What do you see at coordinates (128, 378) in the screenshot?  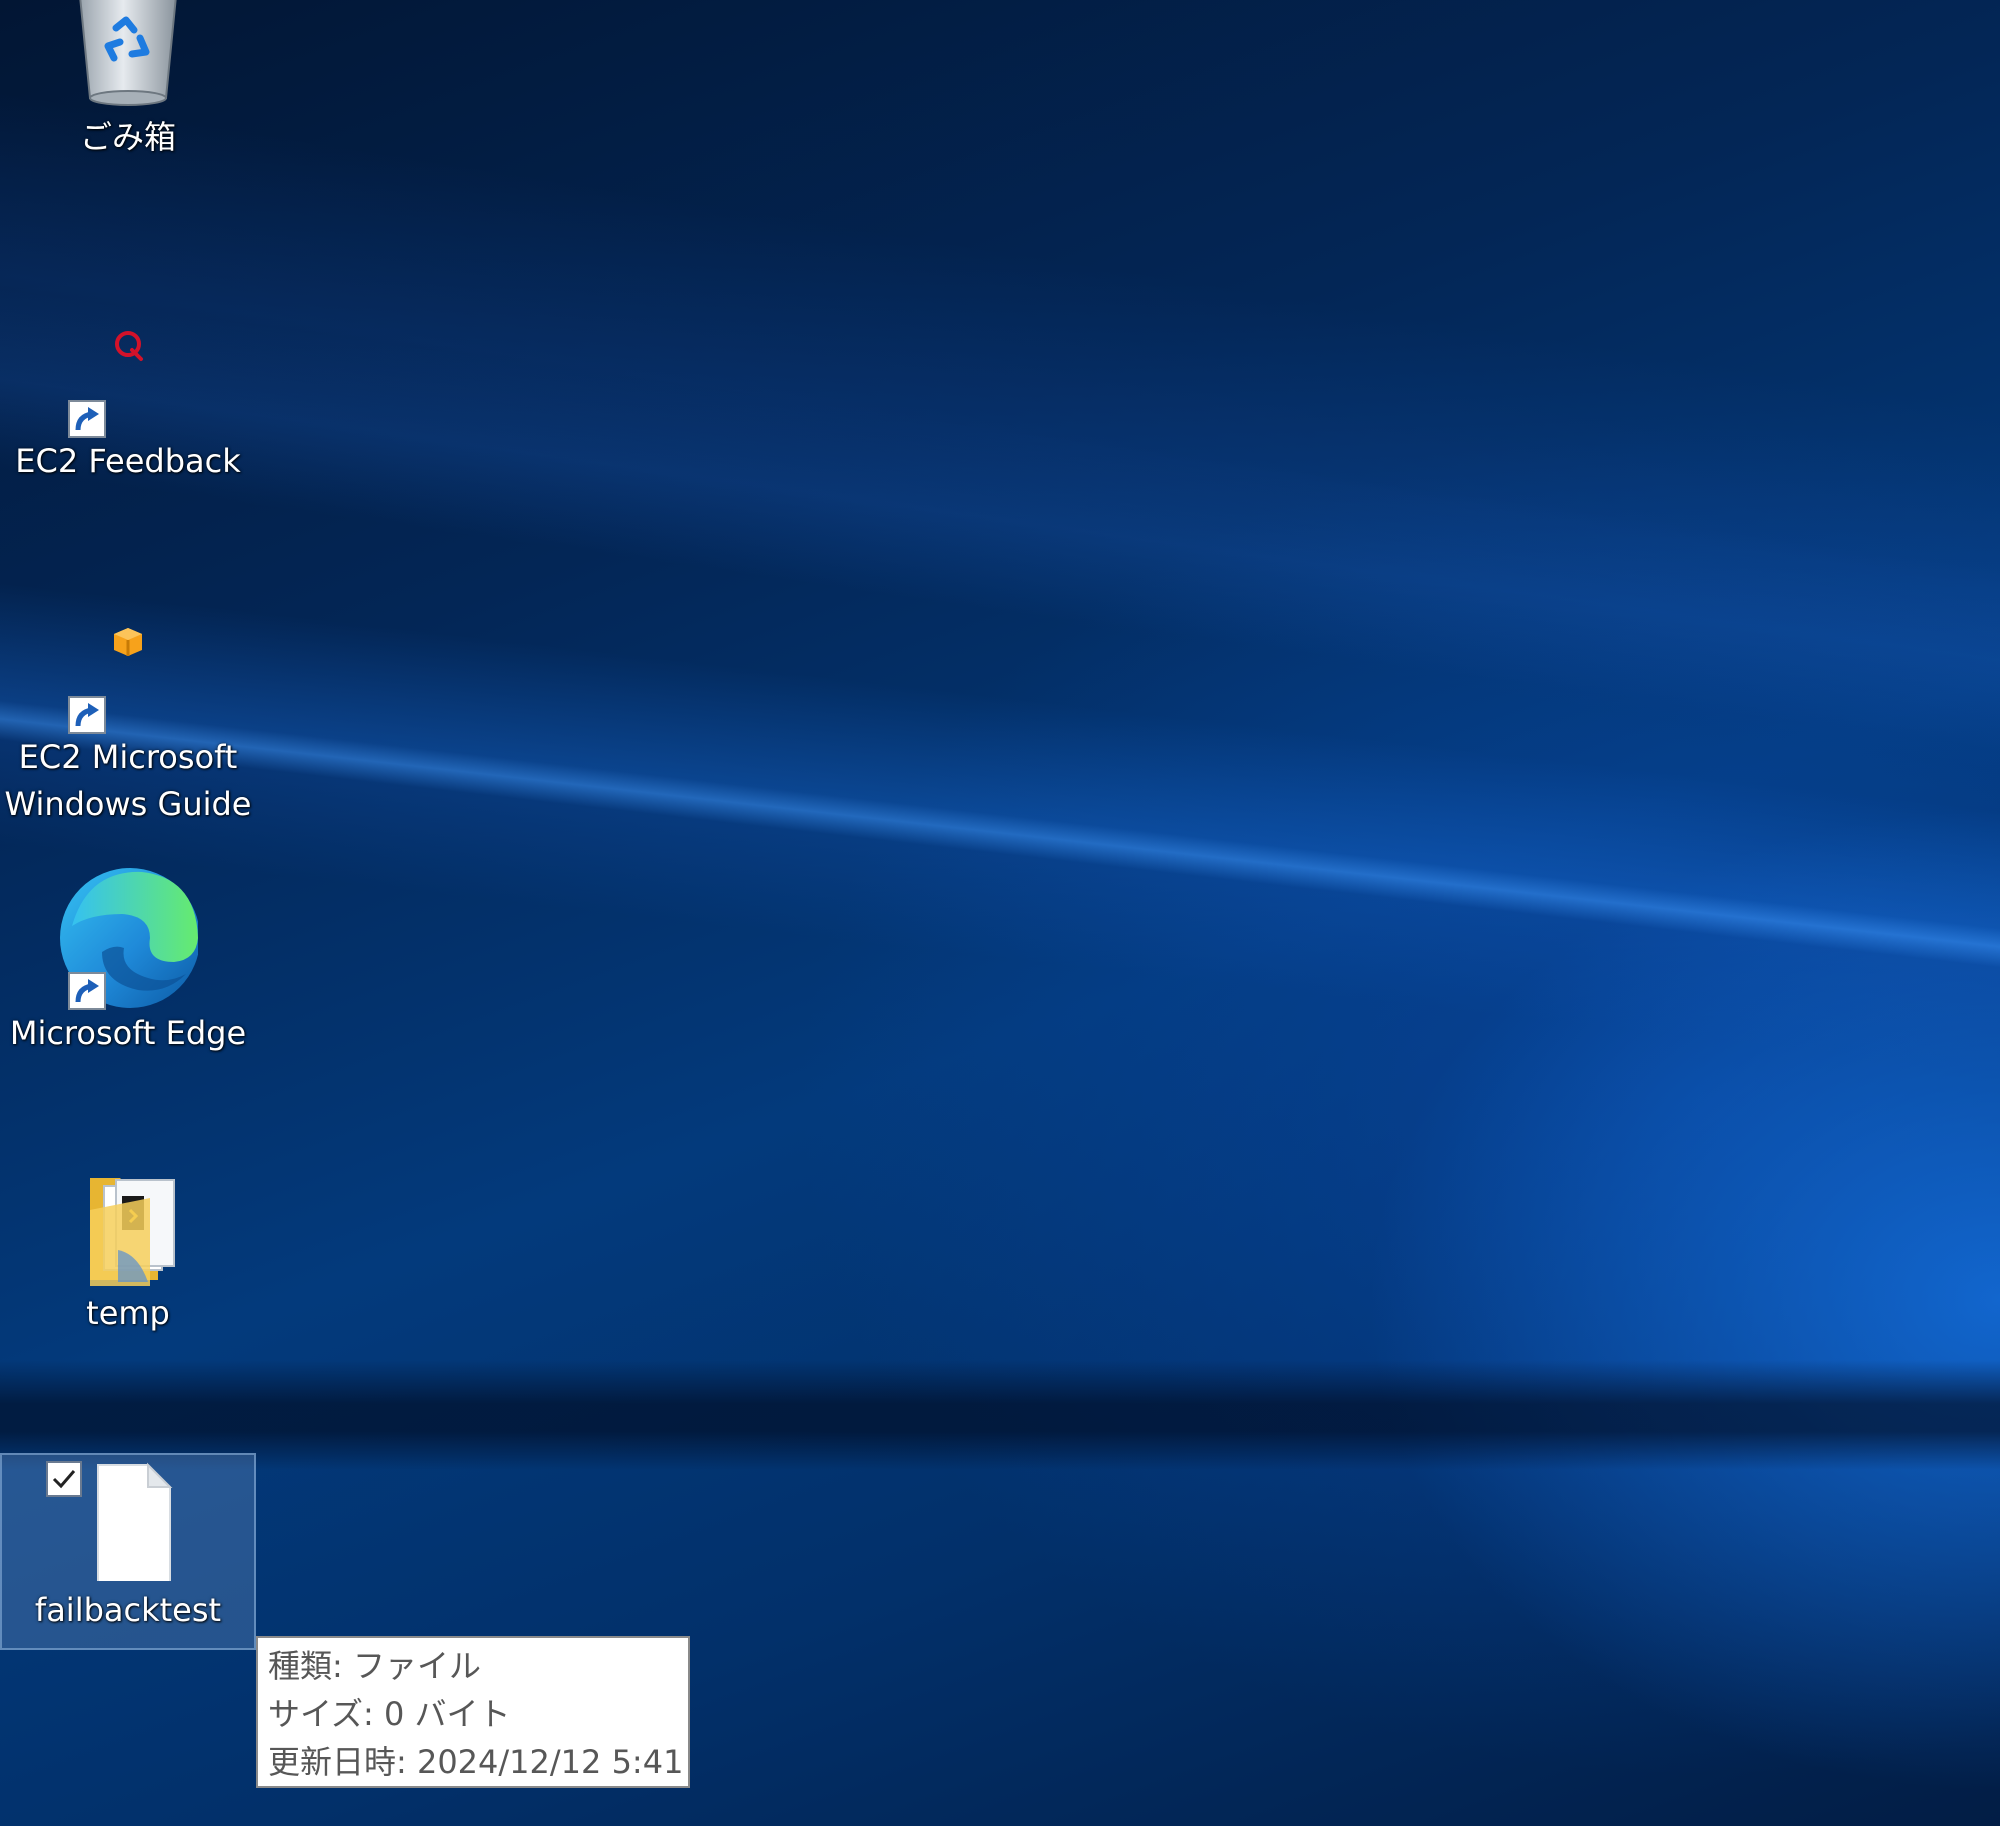 I see `ec2-feedback-icon` at bounding box center [128, 378].